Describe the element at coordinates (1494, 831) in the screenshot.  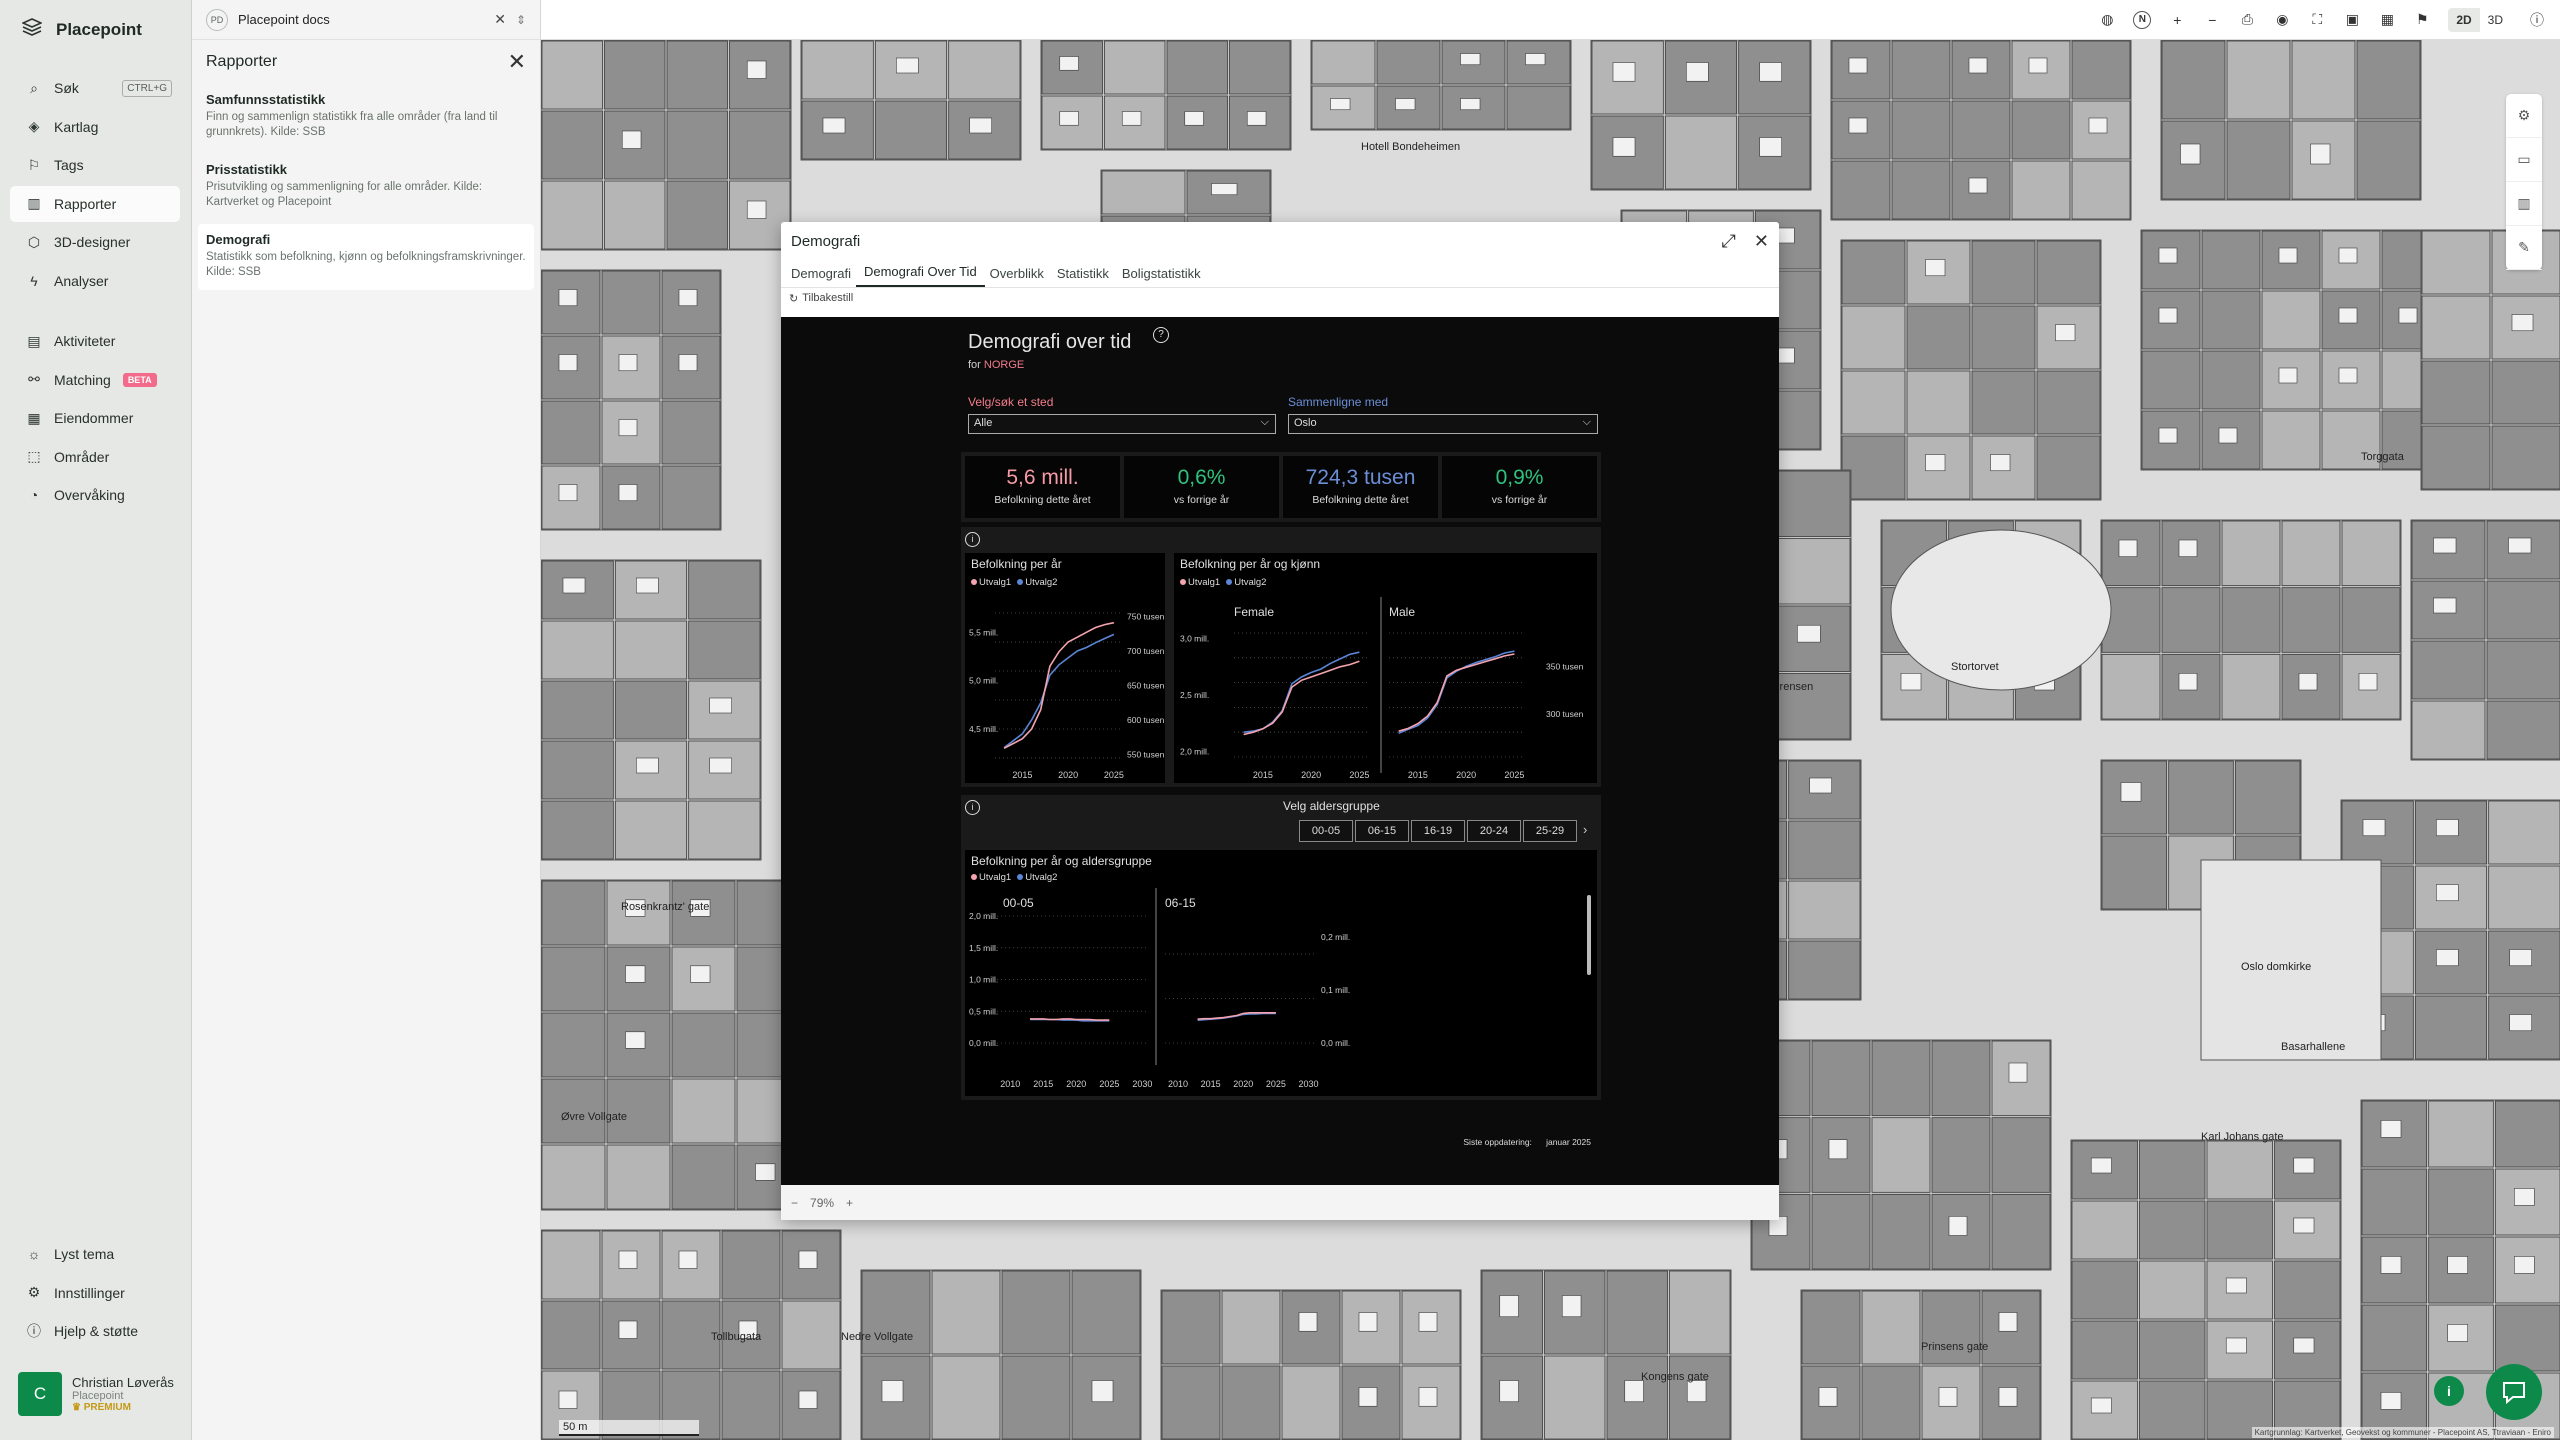
I see `age-group-button: 20-24` at that location.